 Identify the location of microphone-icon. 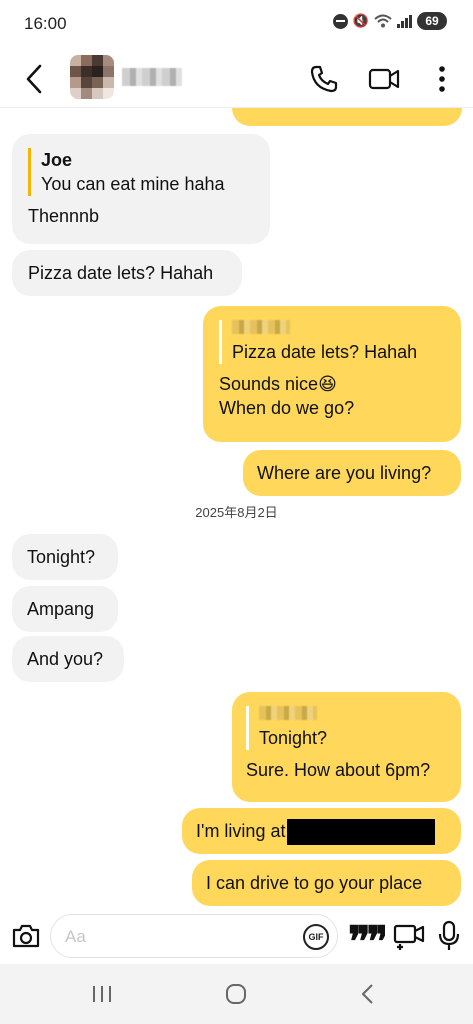
(449, 936).